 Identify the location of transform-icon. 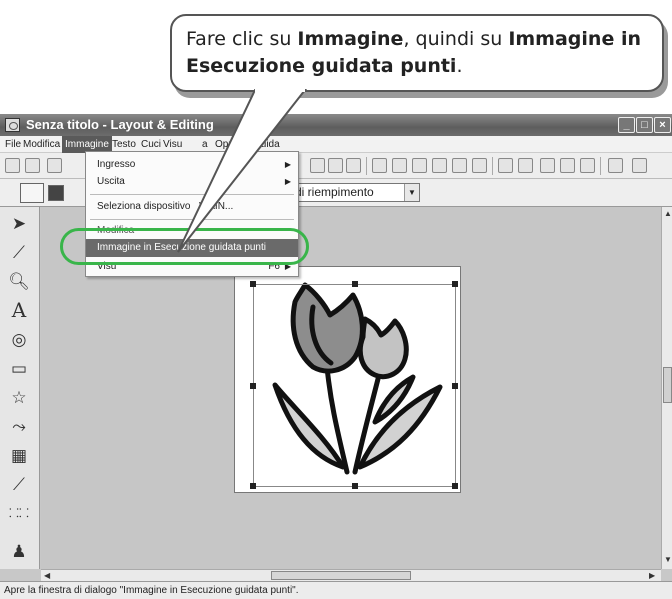
(479, 165).